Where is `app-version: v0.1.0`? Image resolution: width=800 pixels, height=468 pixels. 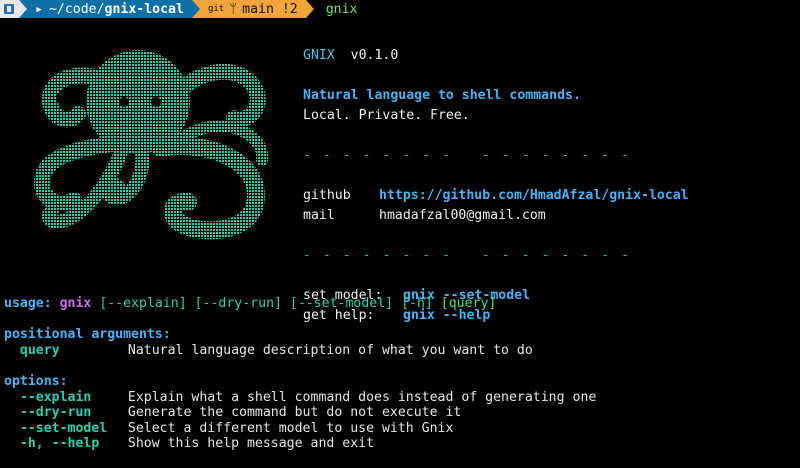 app-version: v0.1.0 is located at coordinates (374, 55).